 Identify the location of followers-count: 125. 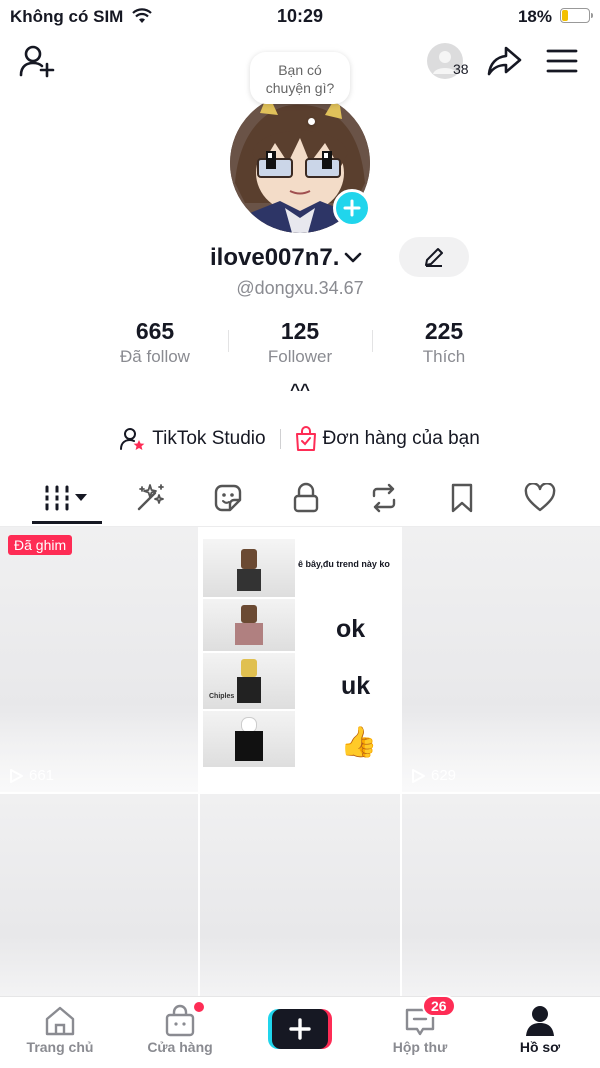
(300, 331).